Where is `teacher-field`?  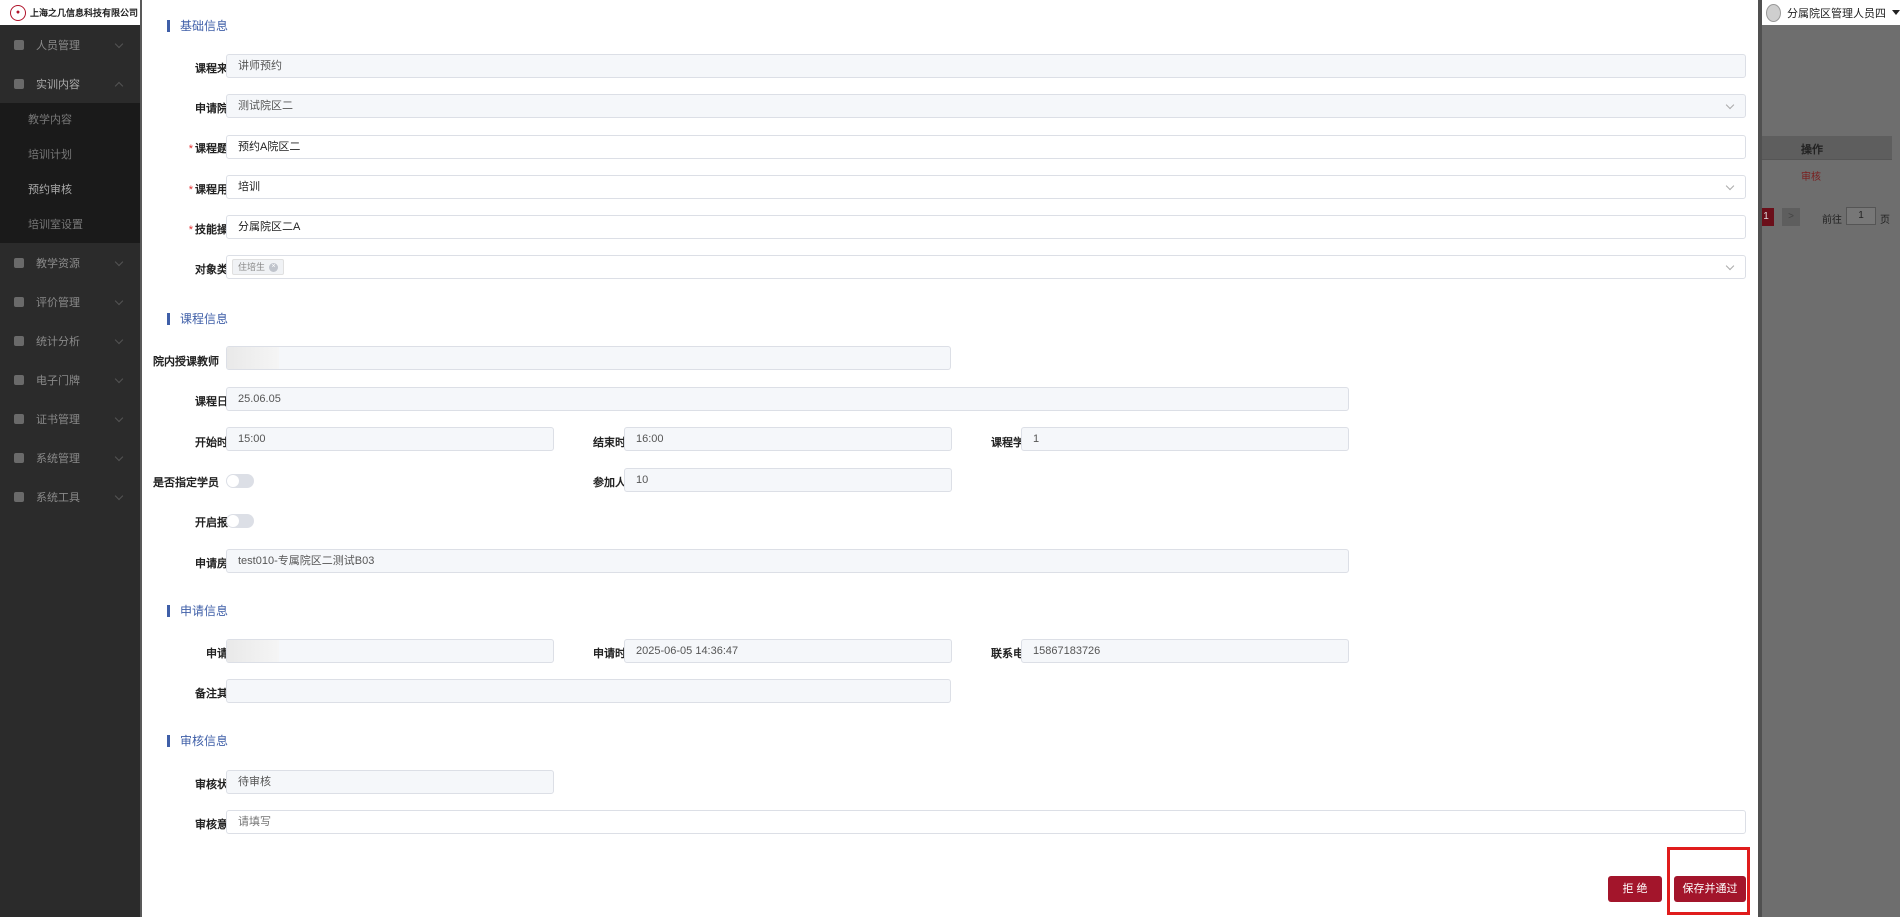
teacher-field is located at coordinates (588, 358).